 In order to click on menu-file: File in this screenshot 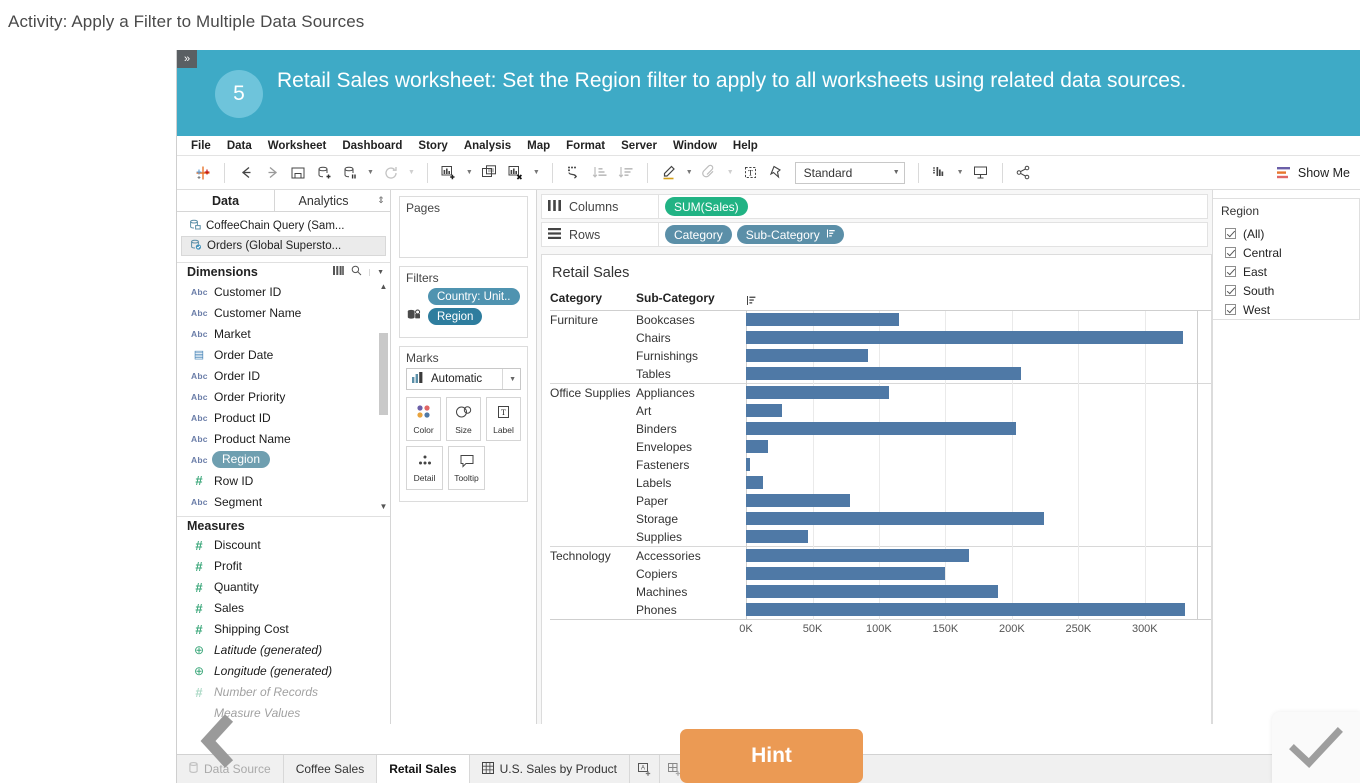, I will do `click(201, 146)`.